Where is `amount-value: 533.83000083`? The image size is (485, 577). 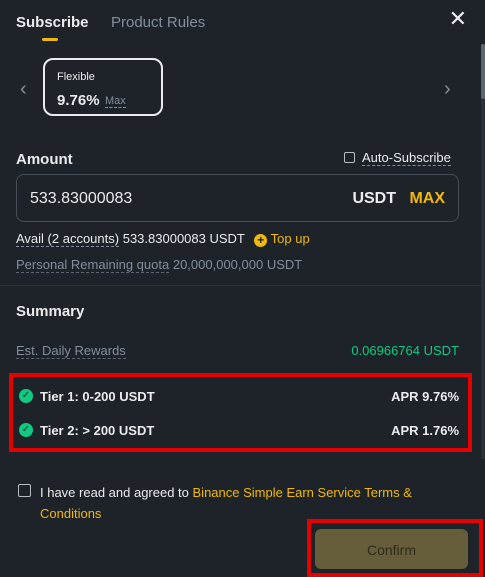 amount-value: 533.83000083 is located at coordinates (81, 199).